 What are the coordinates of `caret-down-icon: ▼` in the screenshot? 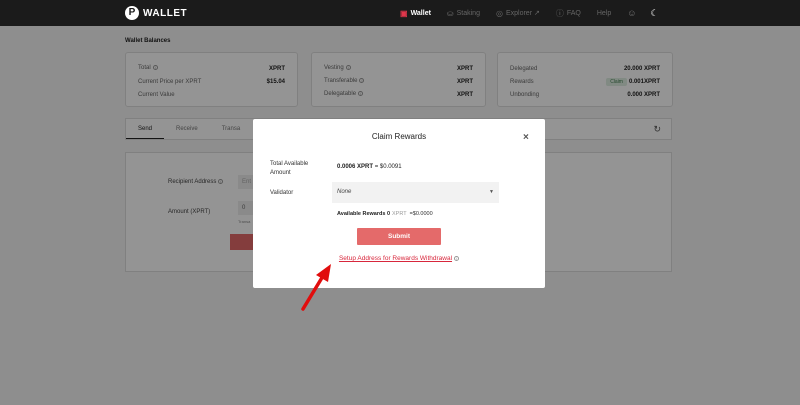 It's located at (491, 192).